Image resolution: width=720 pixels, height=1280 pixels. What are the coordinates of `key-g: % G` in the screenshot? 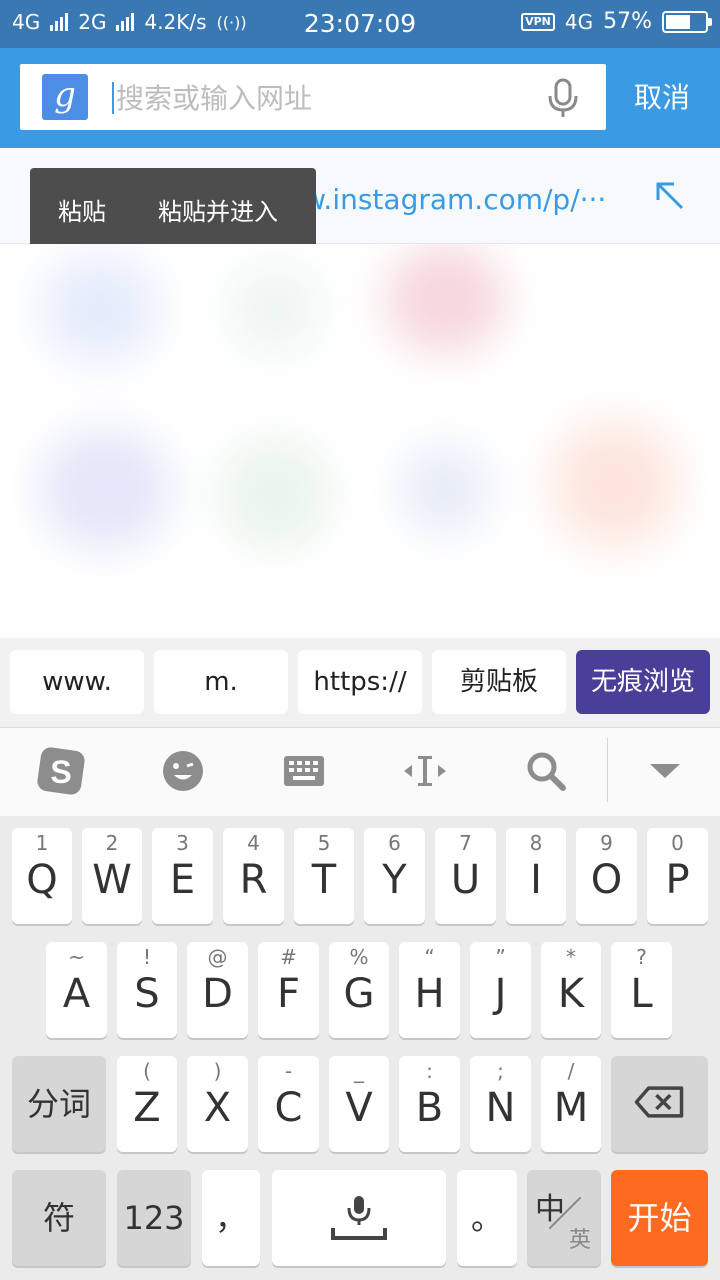 It's located at (359, 990).